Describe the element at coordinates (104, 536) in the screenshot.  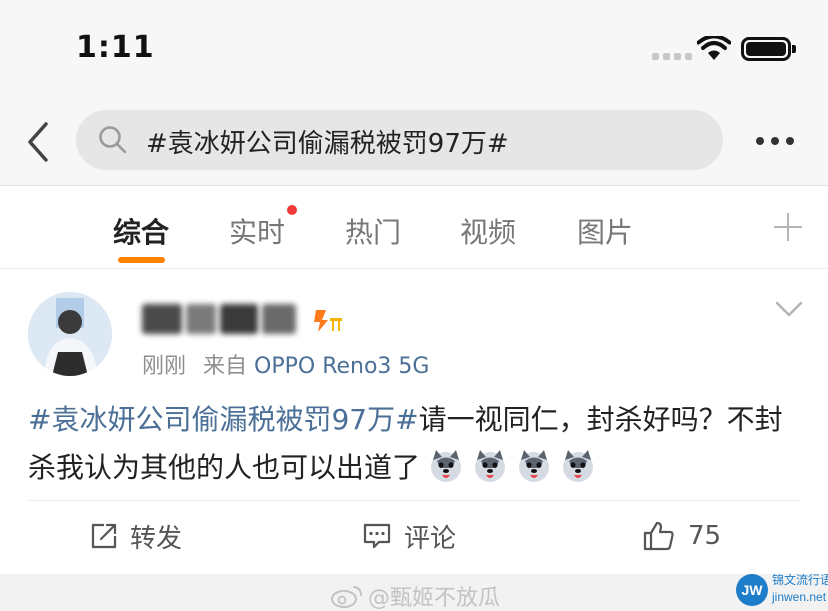
I see `repost-icon` at that location.